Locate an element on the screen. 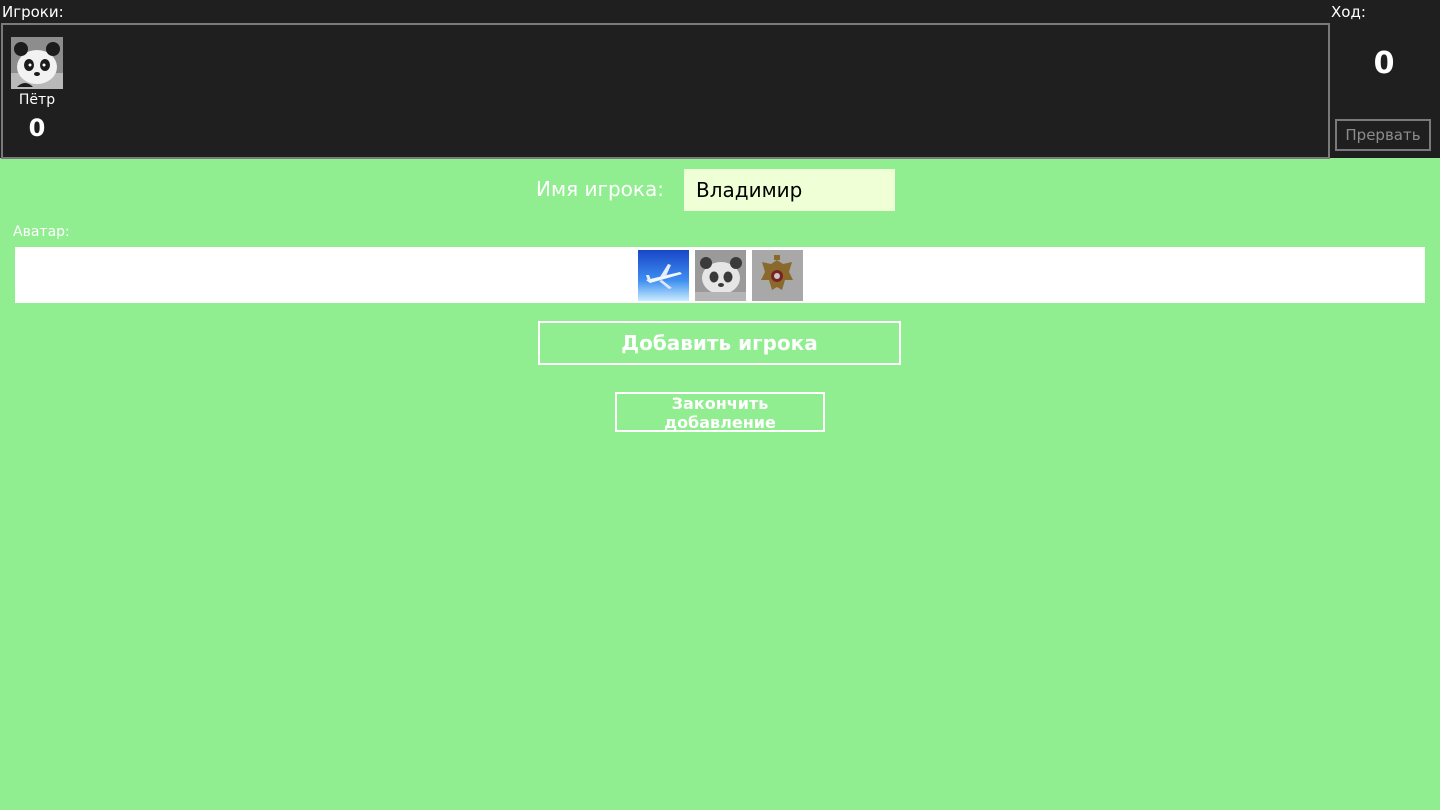 This screenshot has height=810, width=1440. avatar-label: Аватар: is located at coordinates (41, 232).